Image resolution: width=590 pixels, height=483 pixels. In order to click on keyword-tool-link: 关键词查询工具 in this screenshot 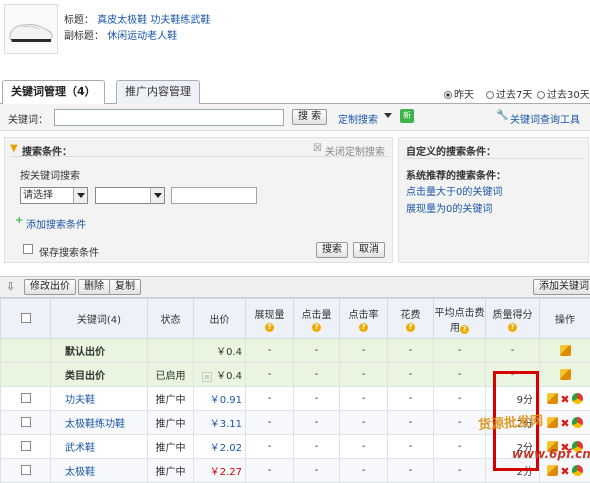, I will do `click(545, 118)`.